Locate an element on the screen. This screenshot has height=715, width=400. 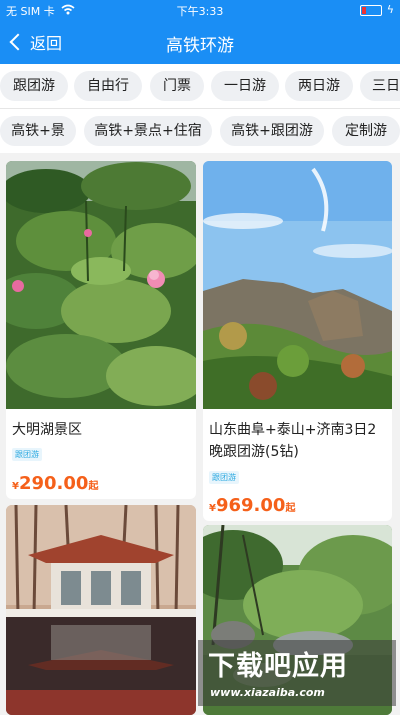
filter-chip-rail-scenic: 高铁+景 is located at coordinates (38, 131).